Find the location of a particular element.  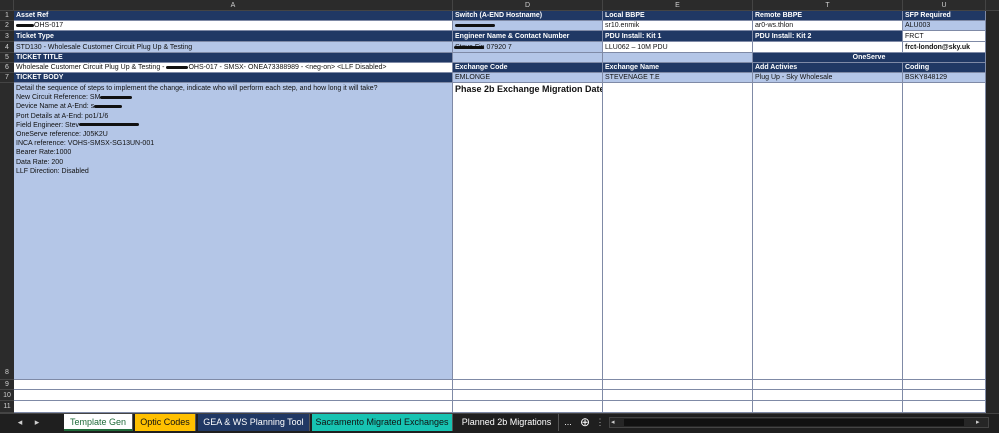

column-header-bar: A D E T U is located at coordinates (499, 5).